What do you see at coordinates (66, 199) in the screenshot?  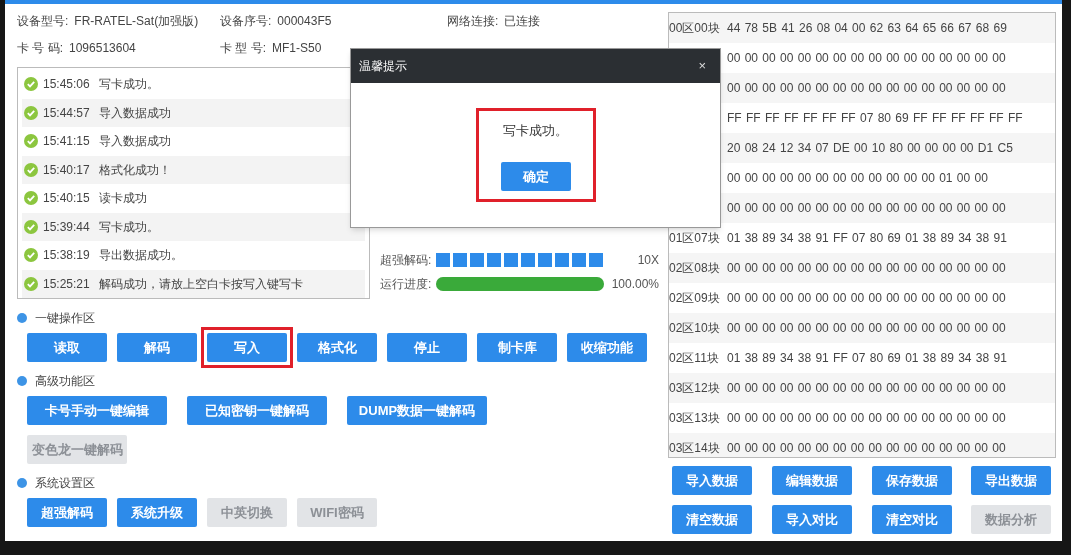 I see `log-time: 15:40:15` at bounding box center [66, 199].